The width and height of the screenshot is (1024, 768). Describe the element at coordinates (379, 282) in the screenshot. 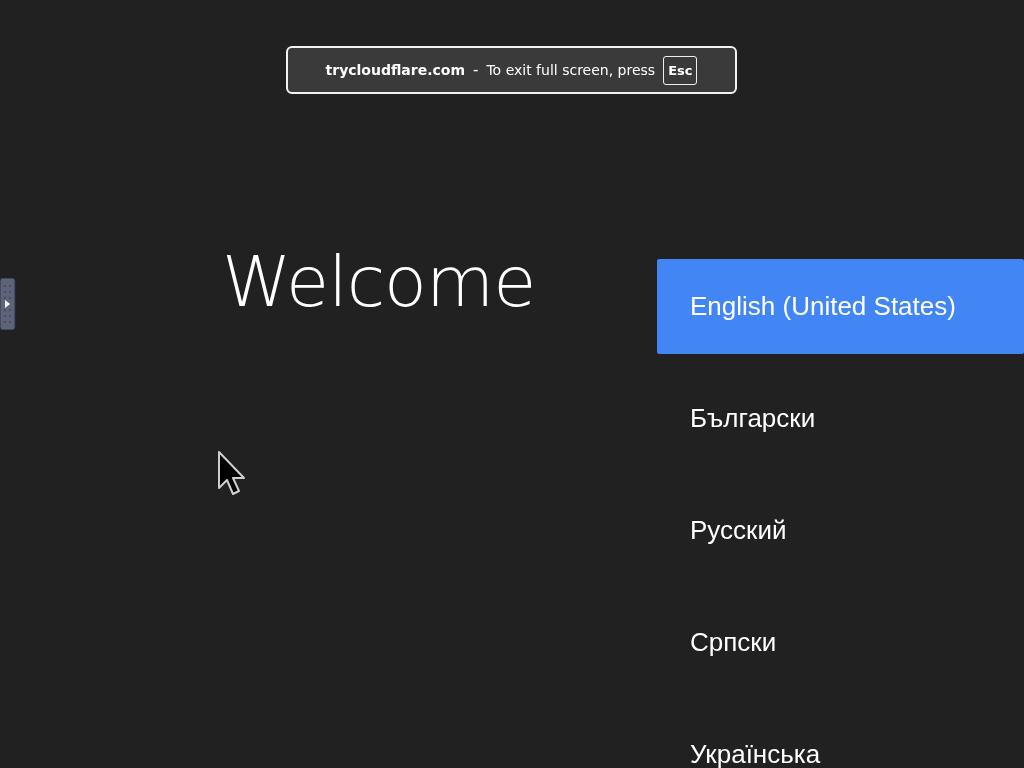

I see `welcome-heading: Welcome` at that location.